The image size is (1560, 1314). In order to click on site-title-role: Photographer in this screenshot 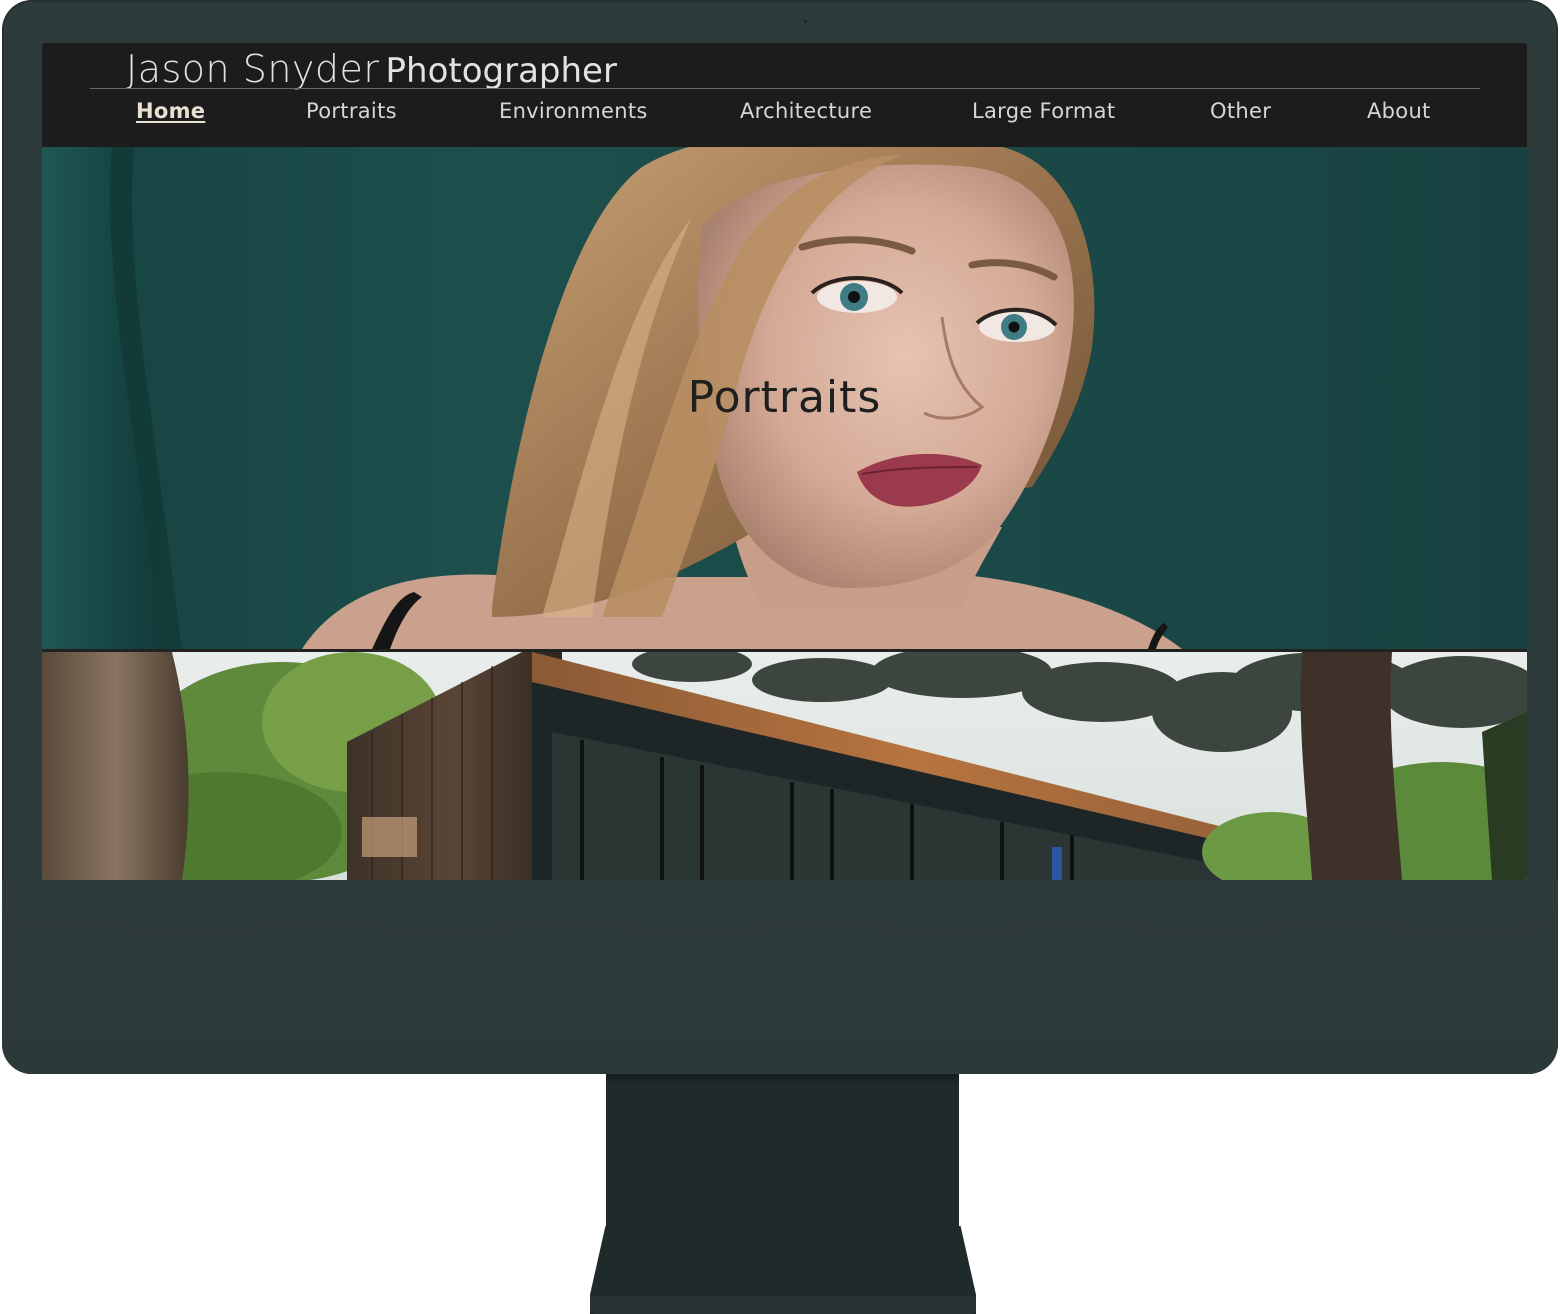, I will do `click(501, 71)`.